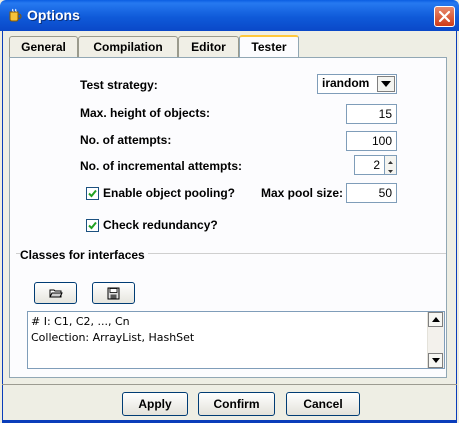  I want to click on open-file-button, so click(55, 293).